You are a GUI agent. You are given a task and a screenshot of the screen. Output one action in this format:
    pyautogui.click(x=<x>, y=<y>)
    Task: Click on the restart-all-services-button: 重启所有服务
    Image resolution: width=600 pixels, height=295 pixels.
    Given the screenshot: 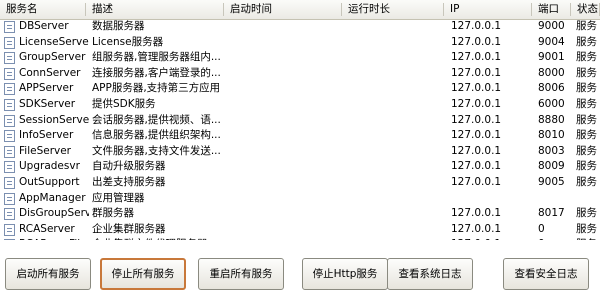 What is the action you would take?
    pyautogui.click(x=241, y=274)
    